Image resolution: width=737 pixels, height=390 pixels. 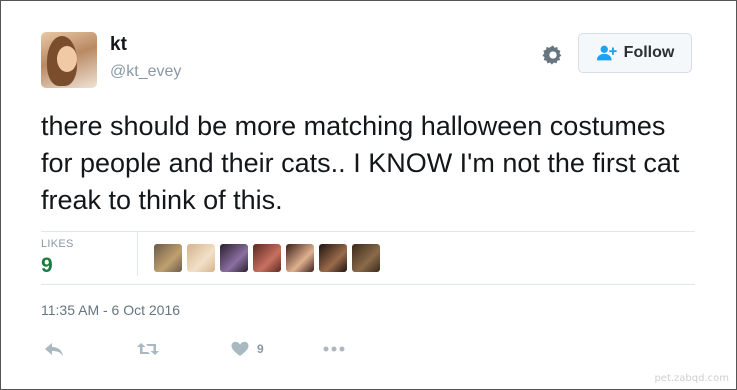 What do you see at coordinates (649, 52) in the screenshot?
I see `follow-label: Follow` at bounding box center [649, 52].